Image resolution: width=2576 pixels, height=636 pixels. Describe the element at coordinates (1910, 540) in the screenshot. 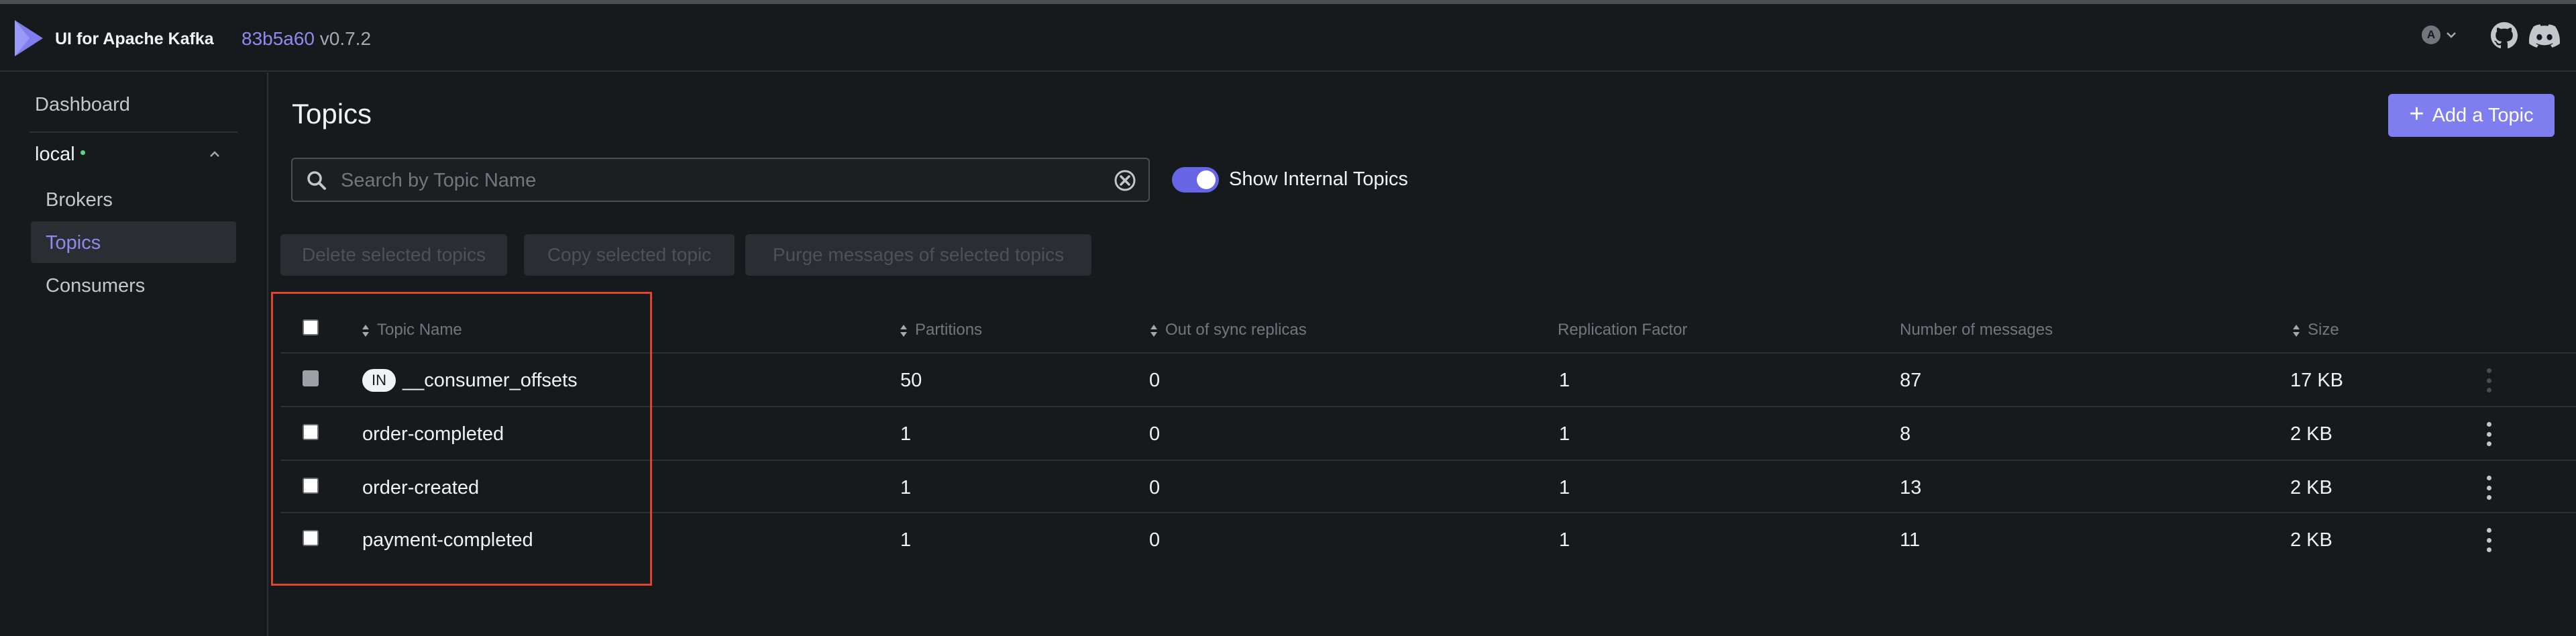

I see `messages-cell: 11` at that location.